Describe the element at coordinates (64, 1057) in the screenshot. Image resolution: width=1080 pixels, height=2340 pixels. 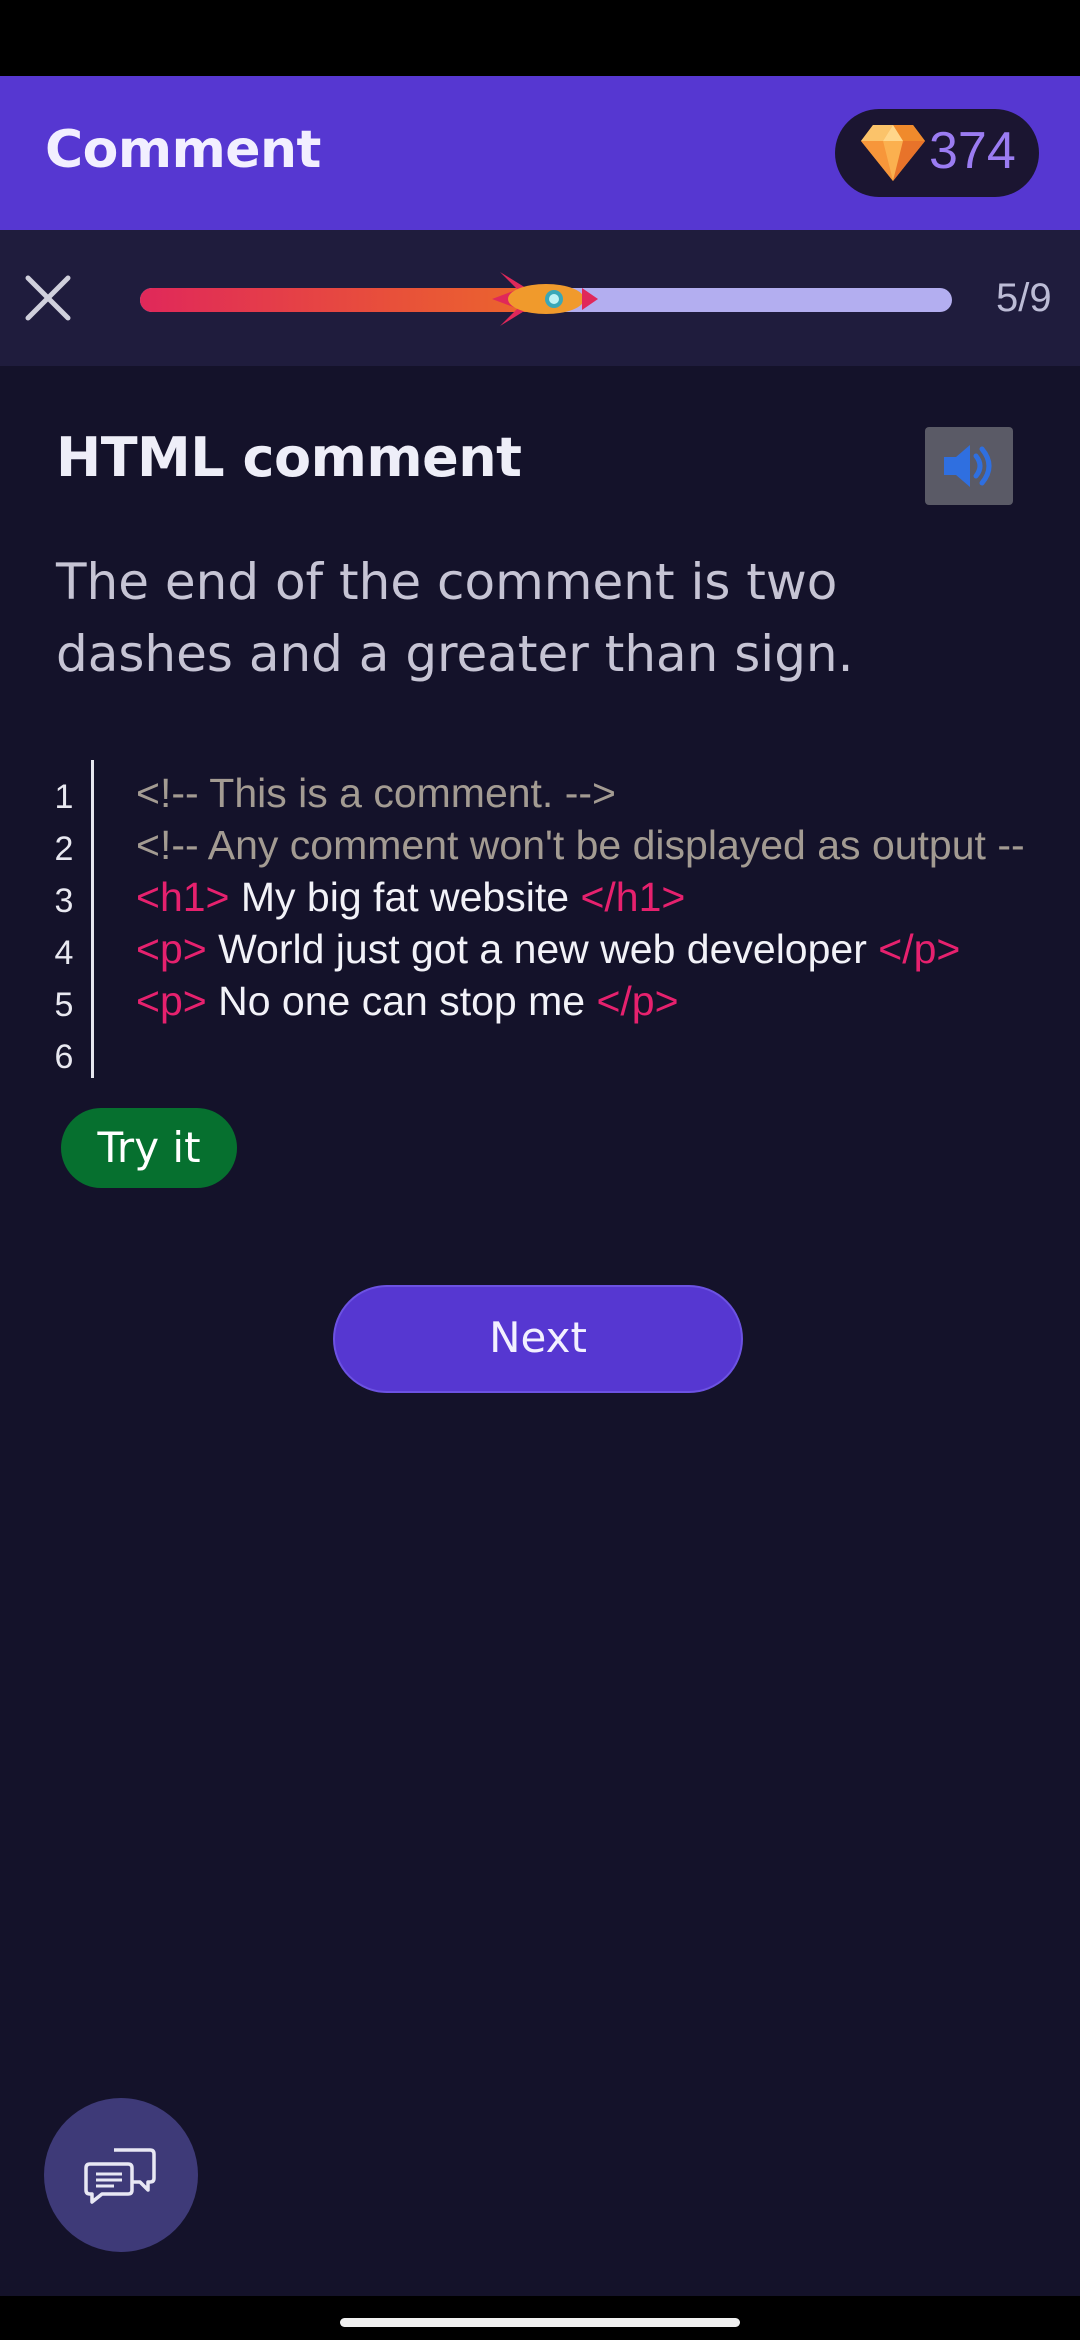
I see `line-number: 6` at that location.